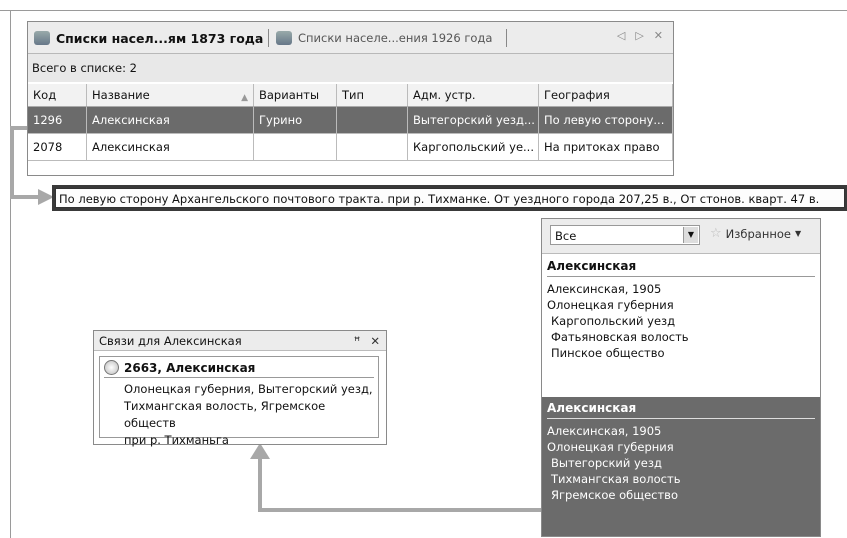  Describe the element at coordinates (57, 95) in the screenshot. I see `column-header-code: Код` at that location.